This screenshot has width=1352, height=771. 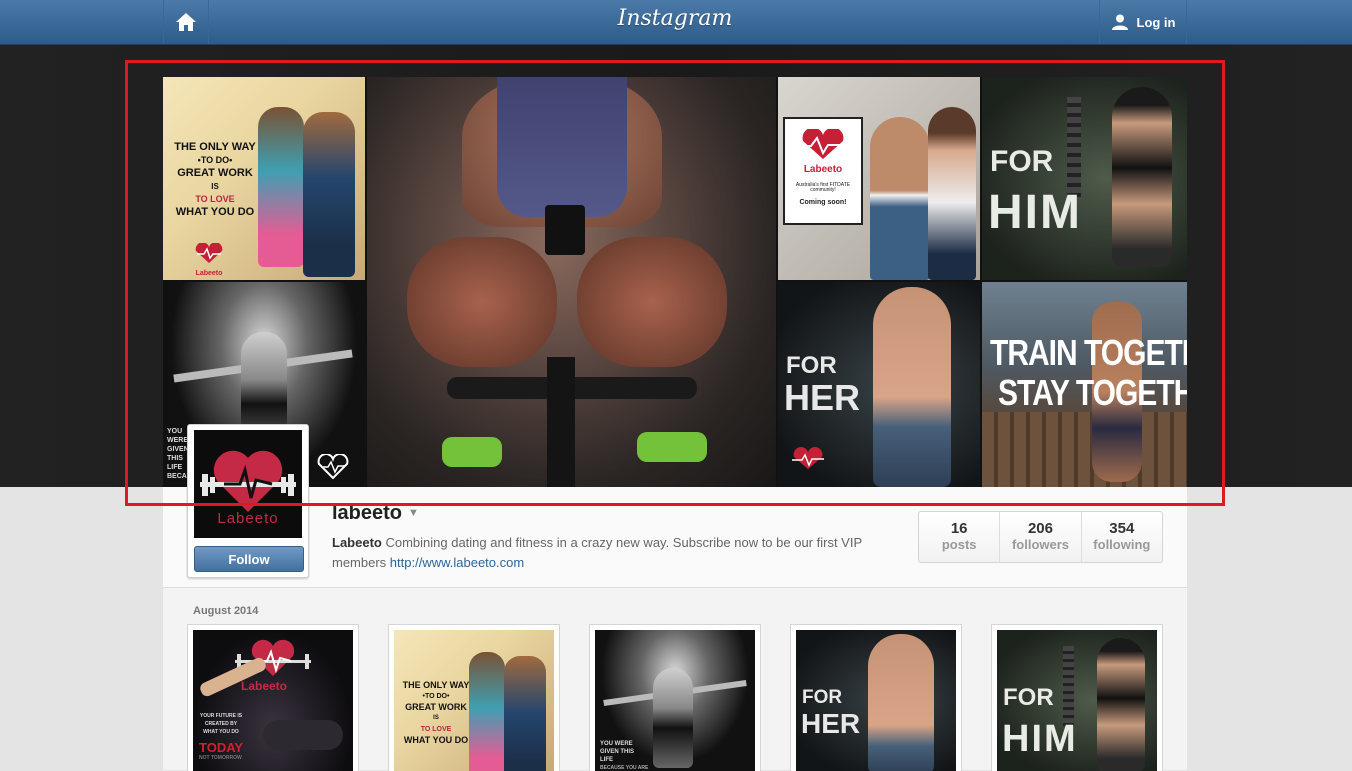 I want to click on profile-avatar-card: Labeeto Follow, so click(x=248, y=501).